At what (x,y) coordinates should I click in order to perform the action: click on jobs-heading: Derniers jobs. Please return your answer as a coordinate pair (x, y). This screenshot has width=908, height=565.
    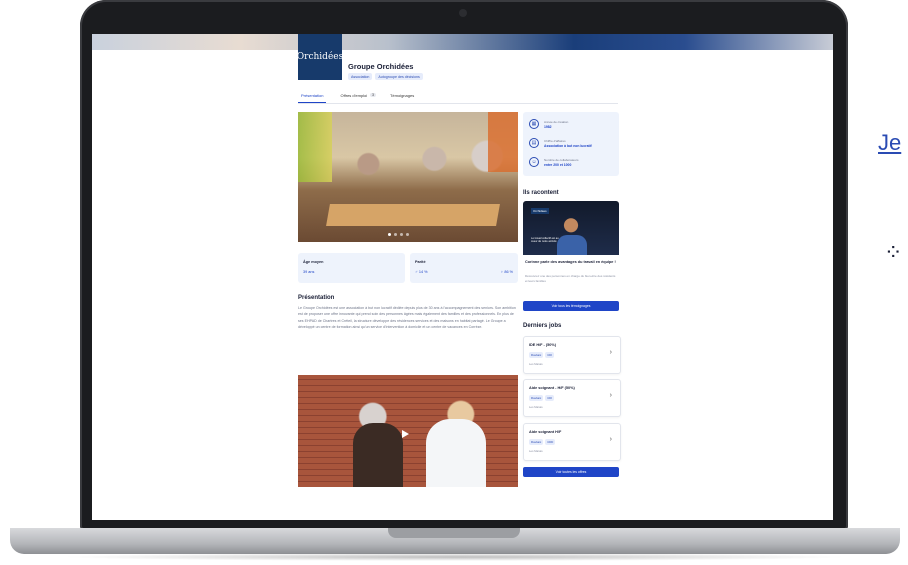
    Looking at the image, I should click on (542, 326).